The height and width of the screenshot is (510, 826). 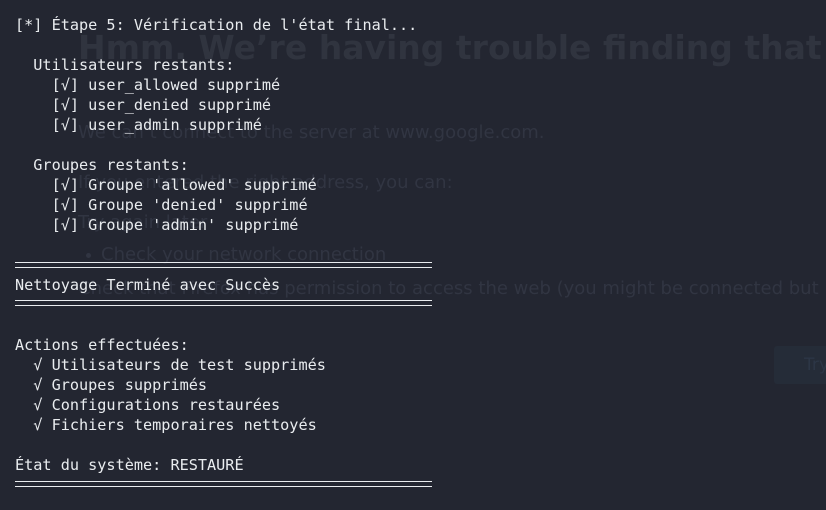 What do you see at coordinates (111, 385) in the screenshot?
I see `action-line: √ Groupes supprimés` at bounding box center [111, 385].